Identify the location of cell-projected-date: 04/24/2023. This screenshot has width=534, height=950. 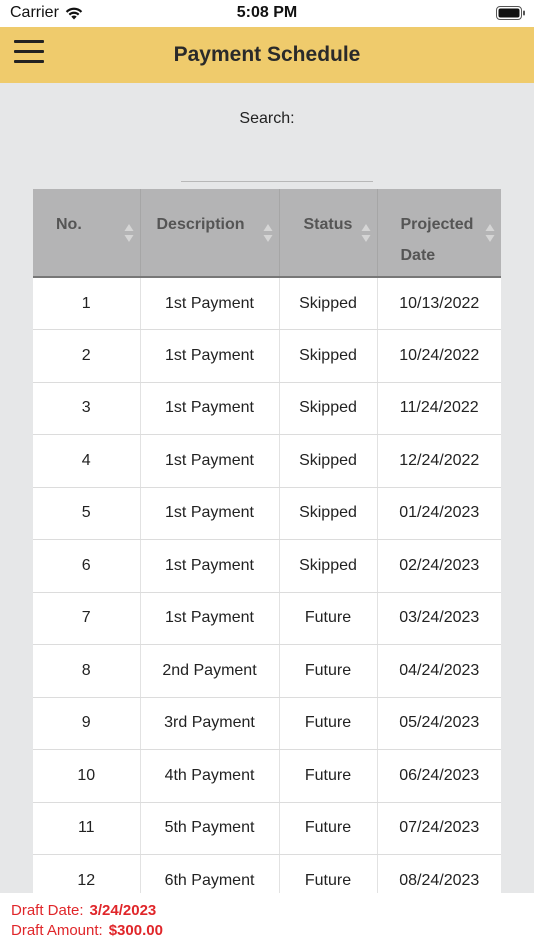
(439, 671).